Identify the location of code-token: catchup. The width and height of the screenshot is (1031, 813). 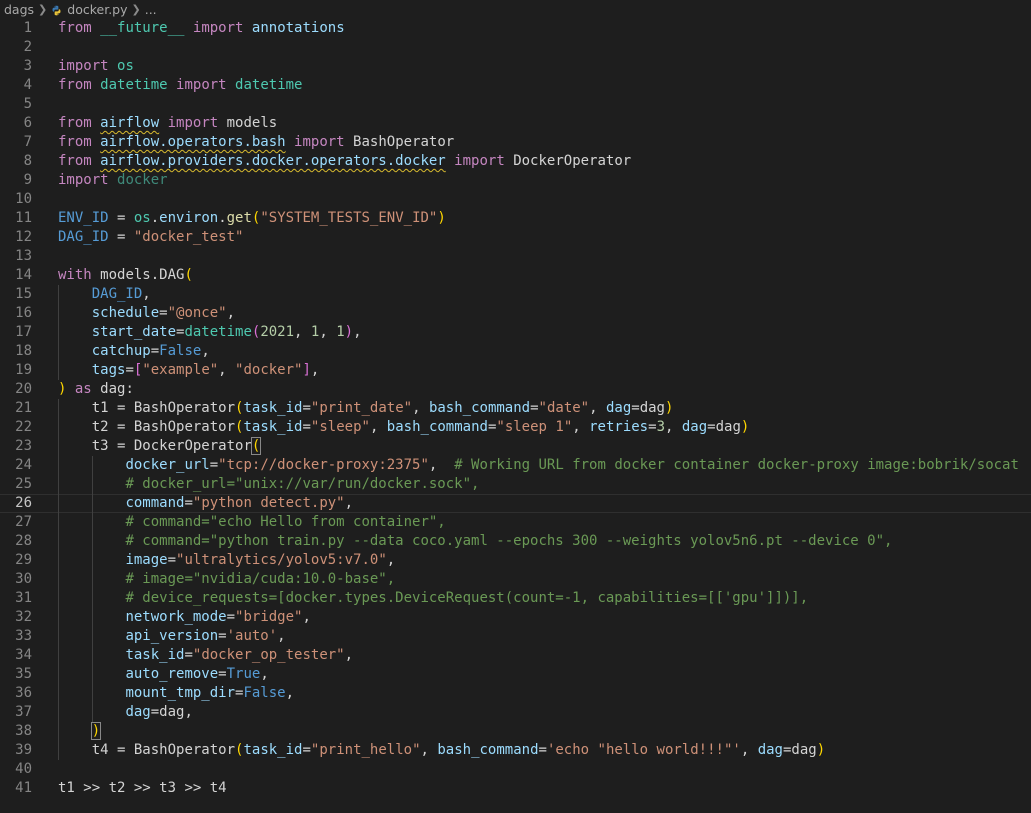
(121, 351).